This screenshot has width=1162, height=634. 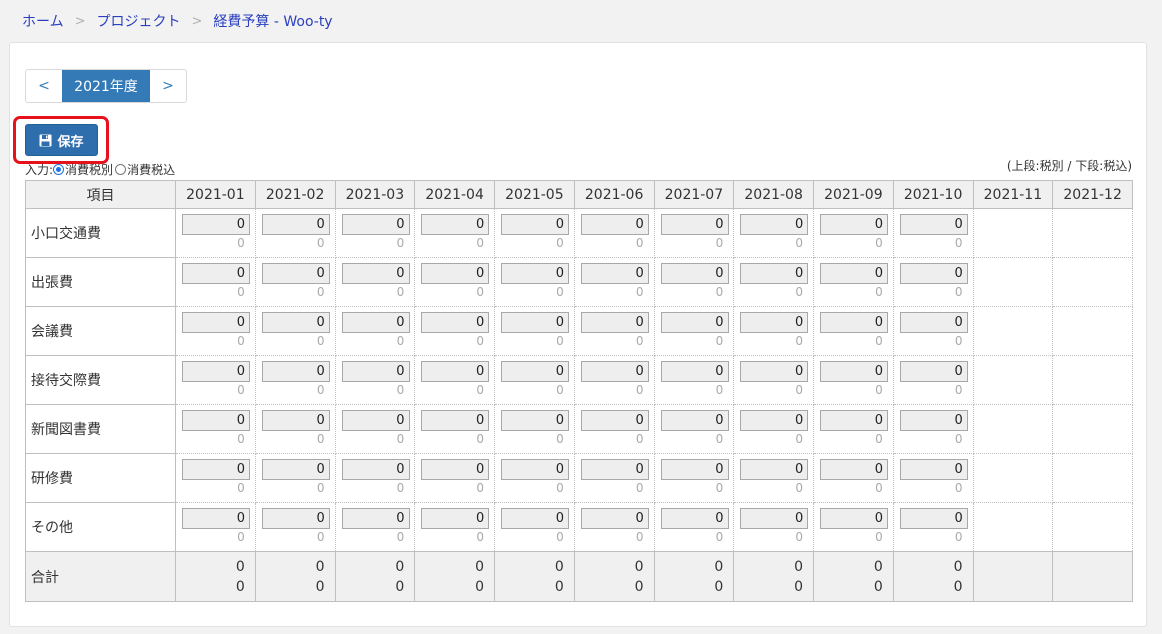 What do you see at coordinates (61, 140) in the screenshot?
I see `save-button: 保存` at bounding box center [61, 140].